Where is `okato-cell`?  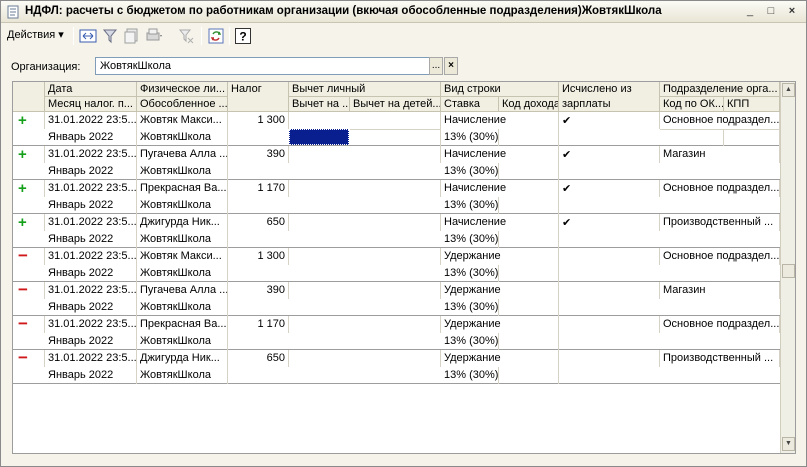
okato-cell is located at coordinates (692, 137).